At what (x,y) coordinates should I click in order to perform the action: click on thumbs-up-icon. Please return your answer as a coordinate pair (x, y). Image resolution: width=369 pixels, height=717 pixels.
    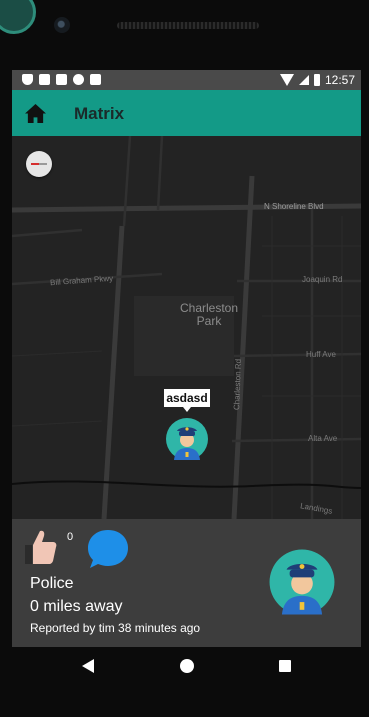
    Looking at the image, I should click on (40, 547).